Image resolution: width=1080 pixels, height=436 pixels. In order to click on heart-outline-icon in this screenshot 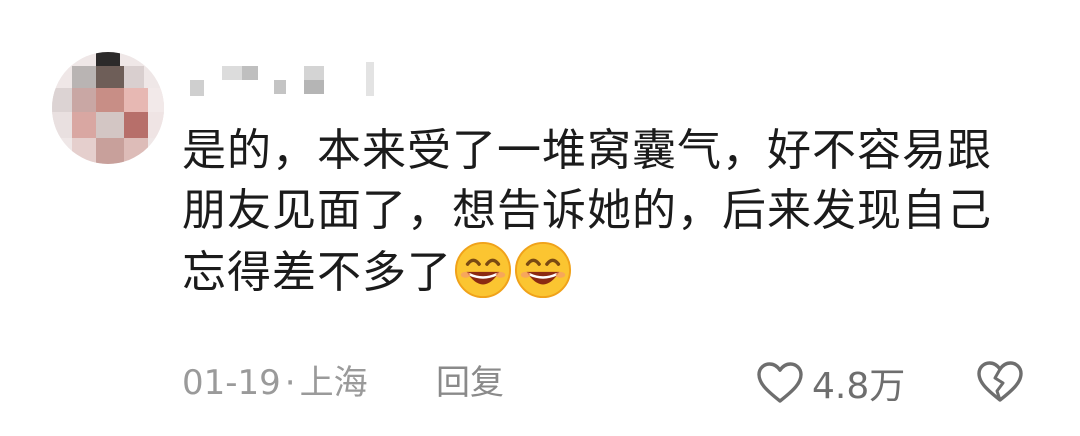, I will do `click(780, 382)`.